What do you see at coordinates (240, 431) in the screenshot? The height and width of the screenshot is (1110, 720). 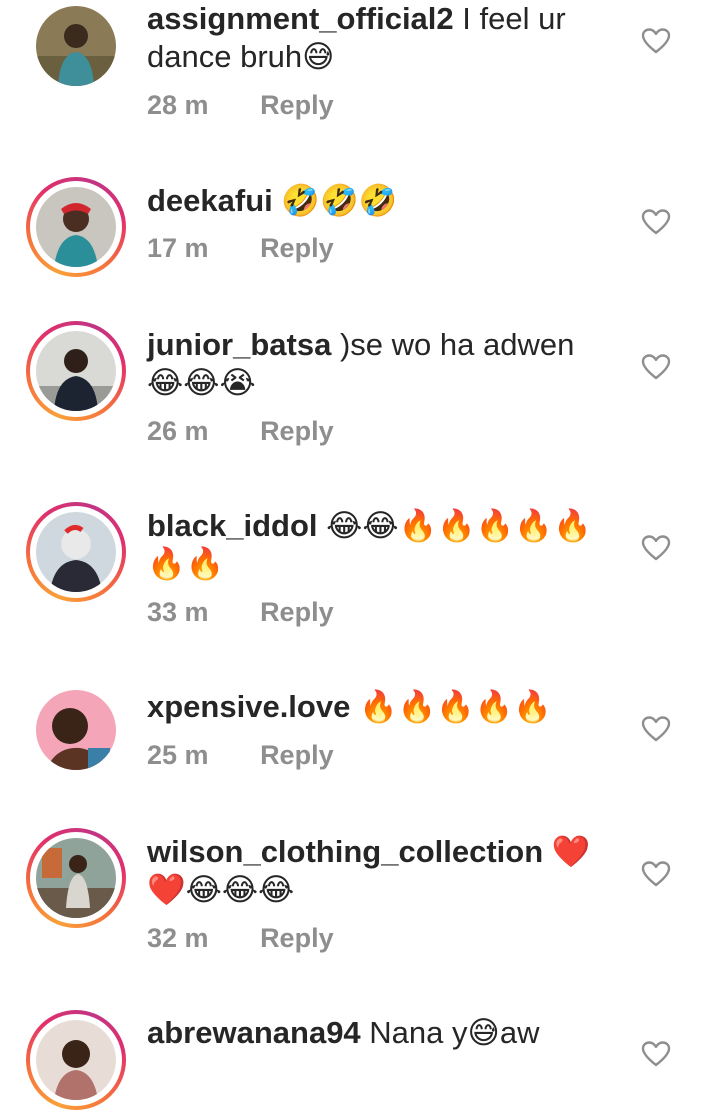 I see `comment-meta: 26 m Reply` at bounding box center [240, 431].